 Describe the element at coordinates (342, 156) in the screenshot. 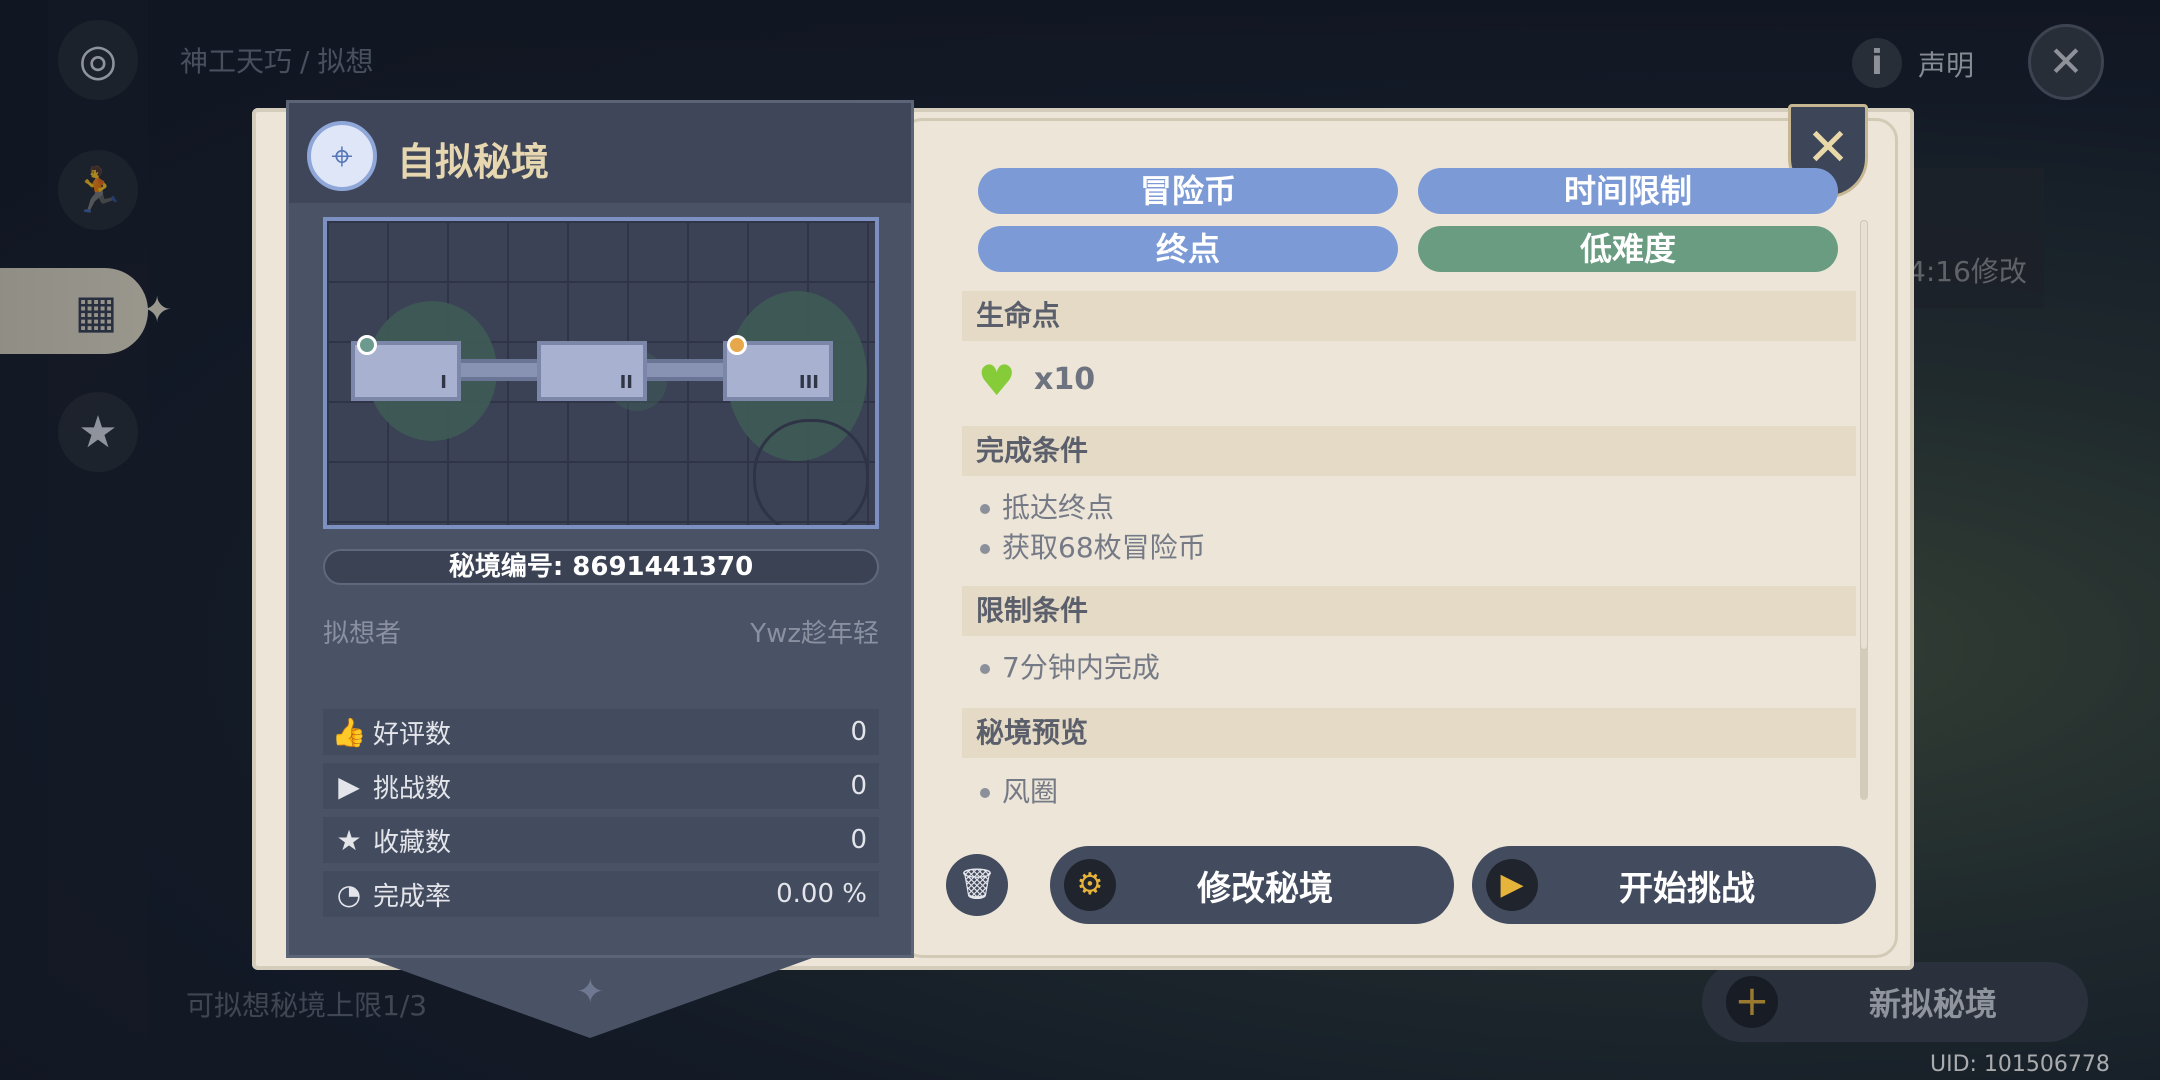

I see `domain-emblem-icon: ⌖` at that location.